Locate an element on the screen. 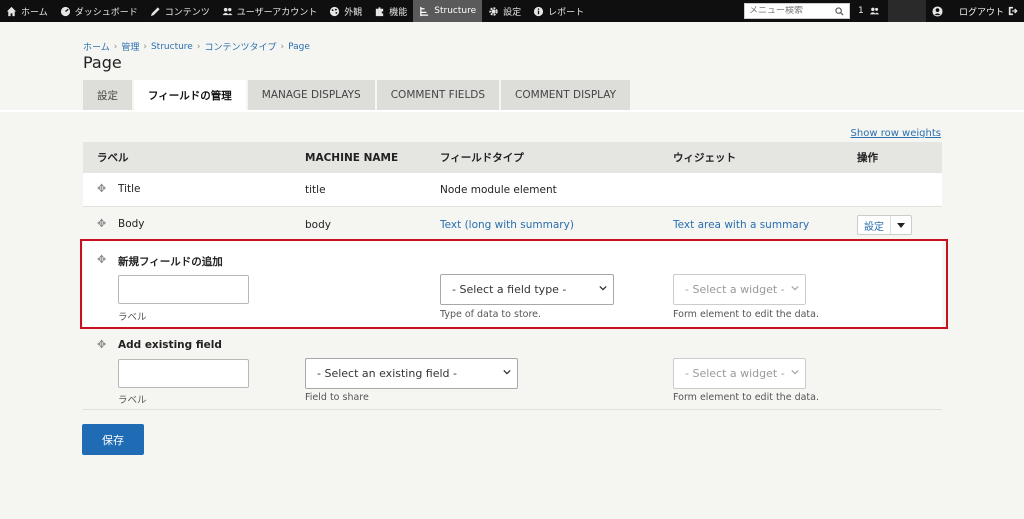 The image size is (1024, 519). existing-field-select: - Select an existing field - is located at coordinates (411, 373).